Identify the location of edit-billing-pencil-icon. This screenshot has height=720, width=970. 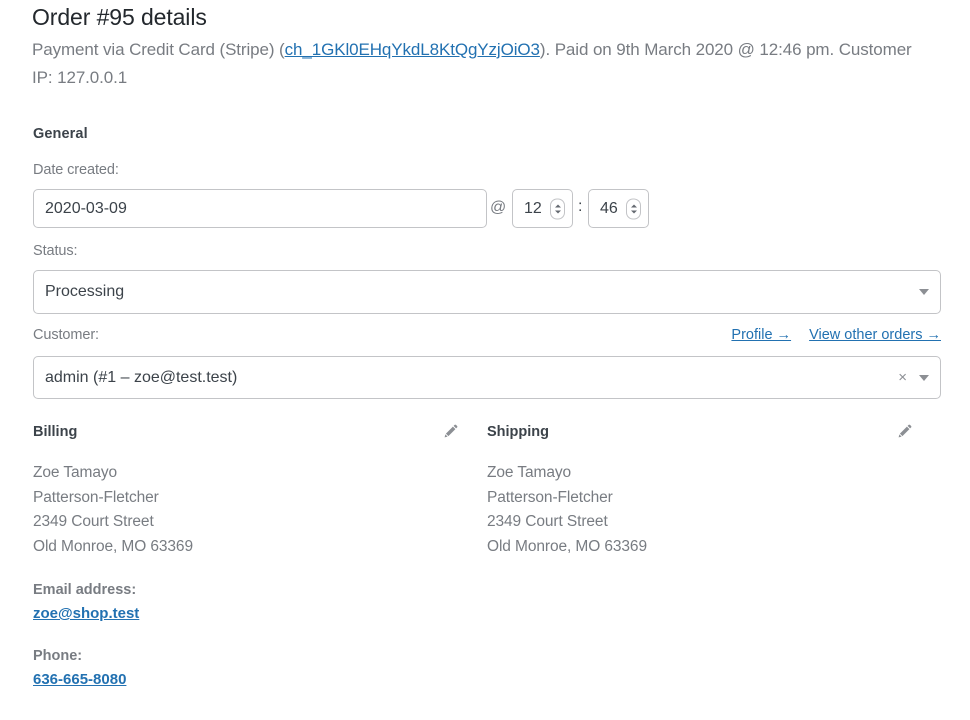
(451, 431).